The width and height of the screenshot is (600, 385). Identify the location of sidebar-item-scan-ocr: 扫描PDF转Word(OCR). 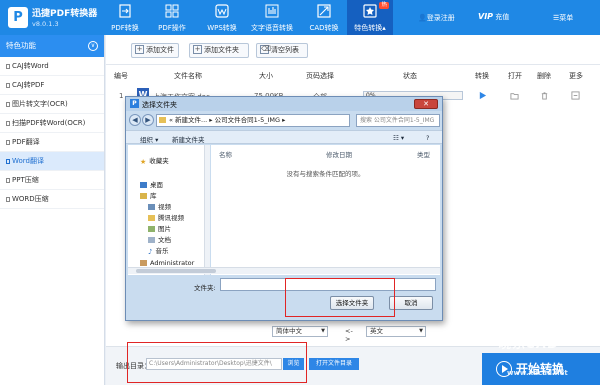
(52, 123).